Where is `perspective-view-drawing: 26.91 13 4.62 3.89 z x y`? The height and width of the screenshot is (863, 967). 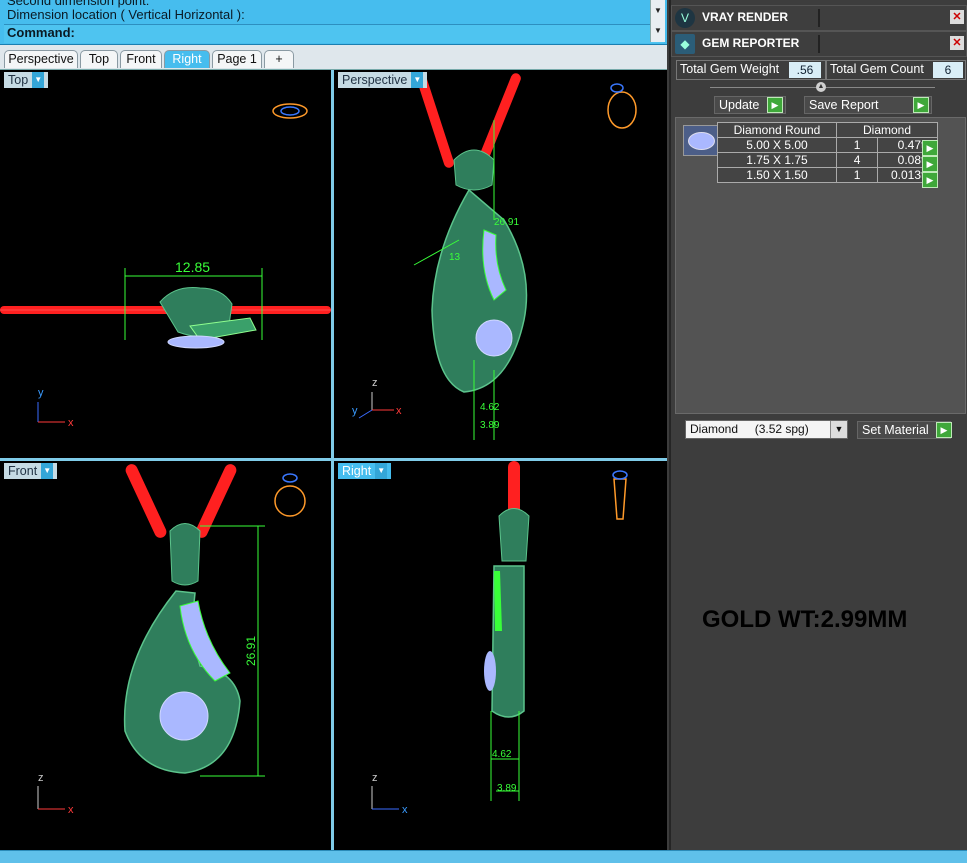
perspective-view-drawing: 26.91 13 4.62 3.89 z x y is located at coordinates (494, 256).